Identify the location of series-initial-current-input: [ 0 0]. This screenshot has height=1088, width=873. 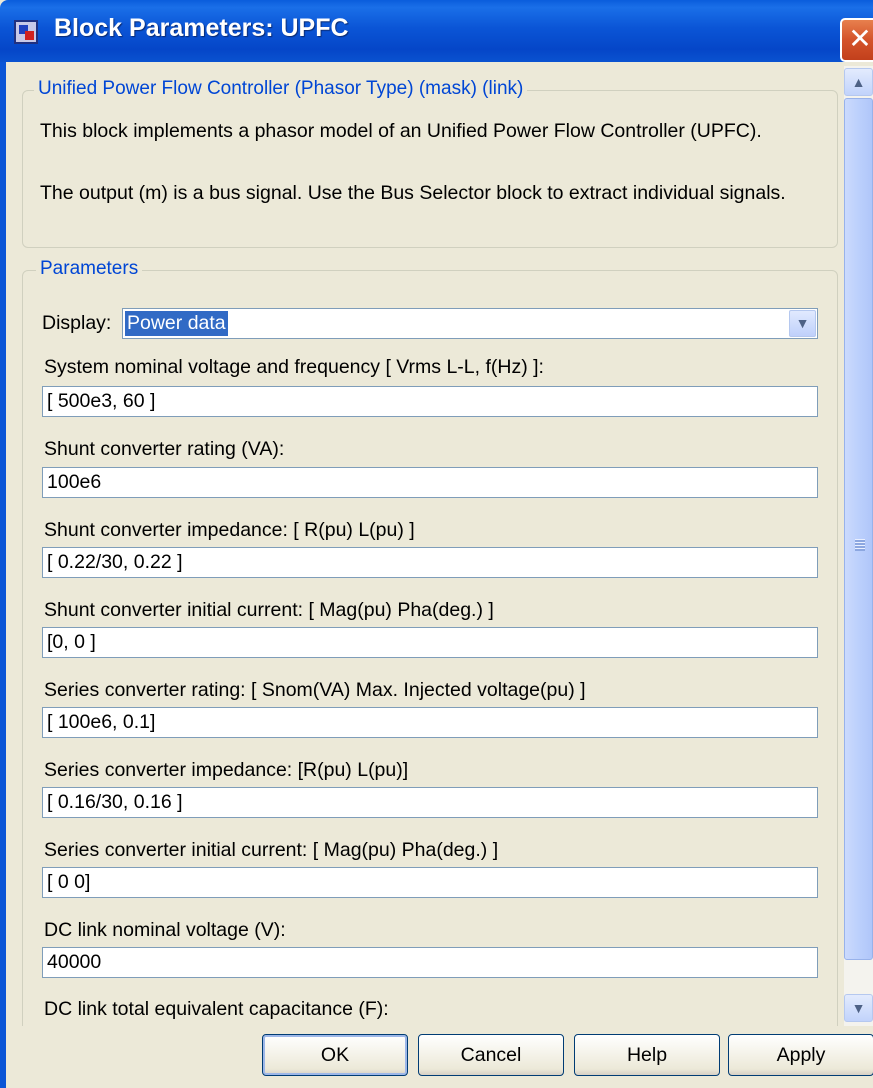
(430, 882).